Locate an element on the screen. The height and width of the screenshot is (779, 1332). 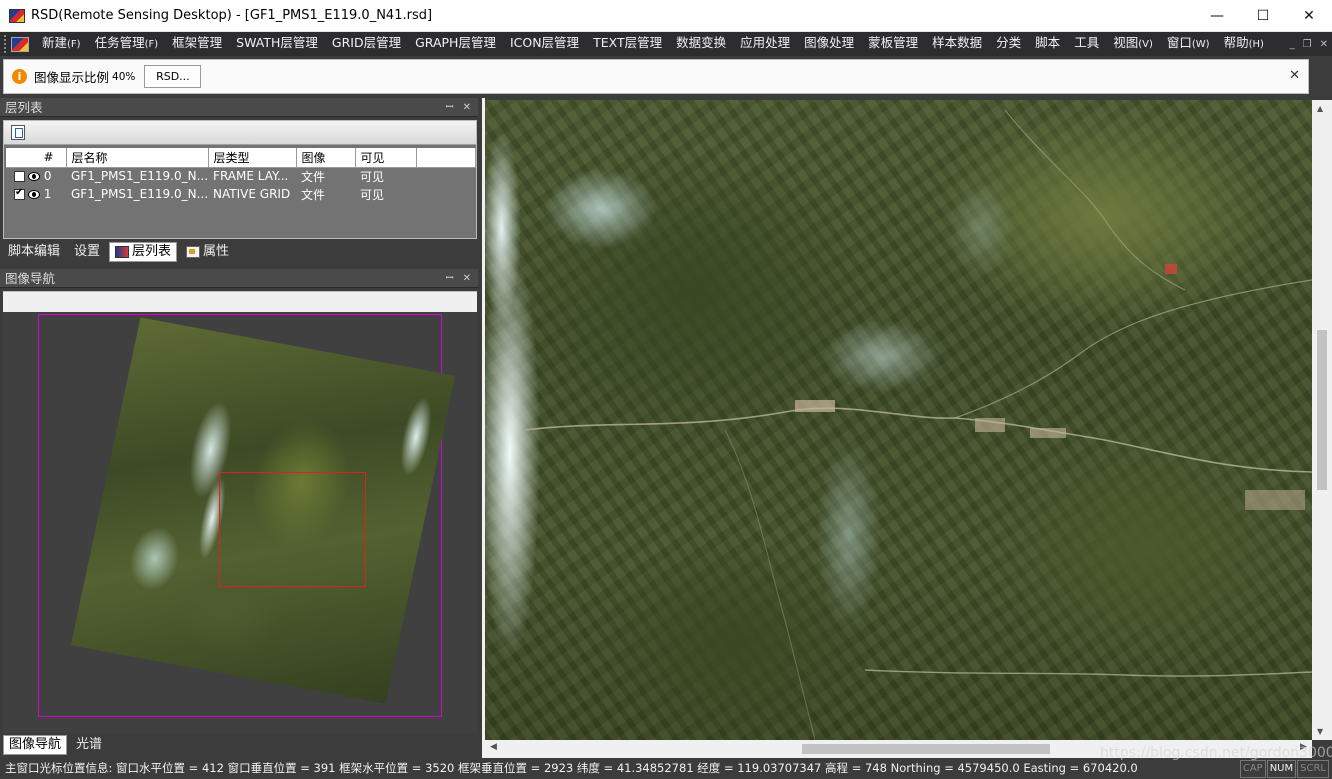
layer-properties-icon is located at coordinates (18, 132).